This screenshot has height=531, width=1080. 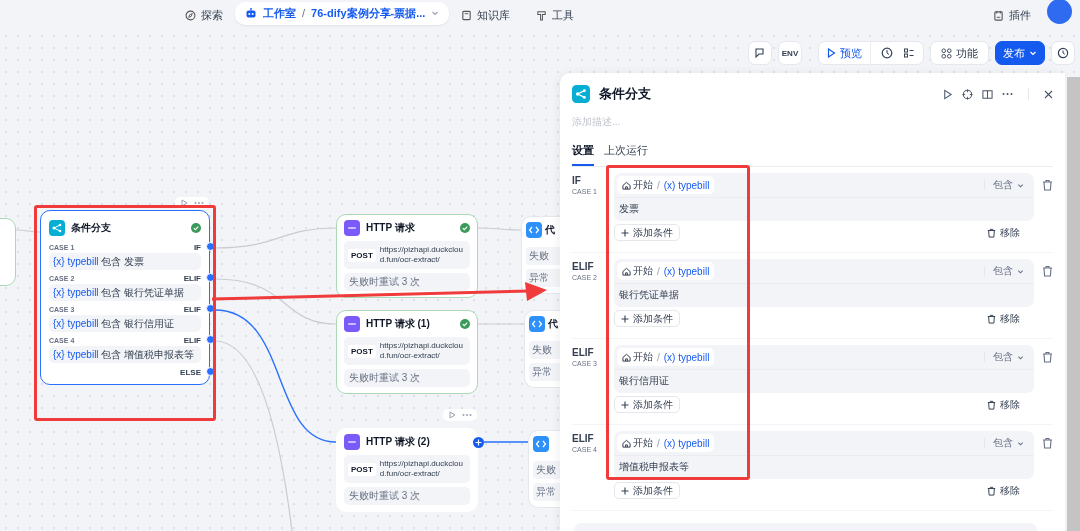 I want to click on plugins-link: 插件, so click(x=1012, y=15).